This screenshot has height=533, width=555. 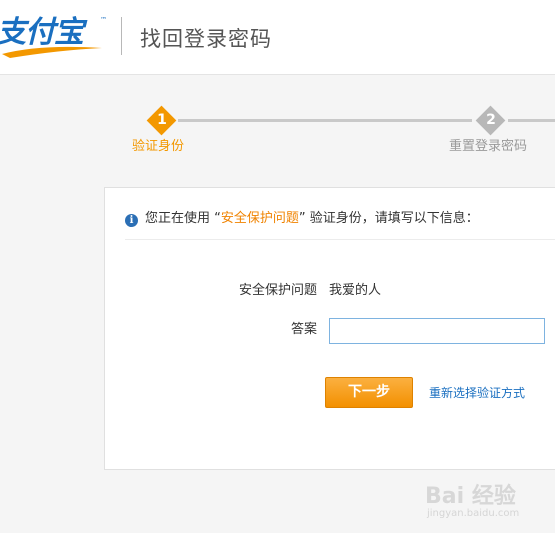 What do you see at coordinates (131, 220) in the screenshot?
I see `info-icon: i` at bounding box center [131, 220].